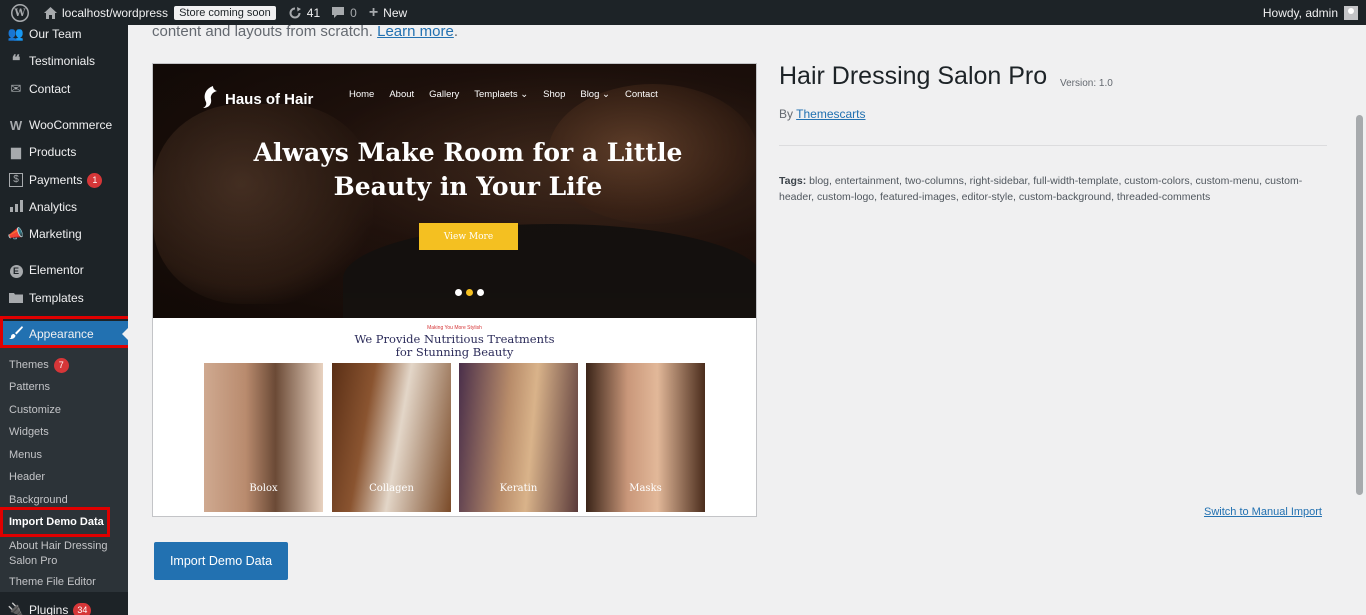  What do you see at coordinates (82, 608) in the screenshot?
I see `plugins-count-badge: 34` at bounding box center [82, 608].